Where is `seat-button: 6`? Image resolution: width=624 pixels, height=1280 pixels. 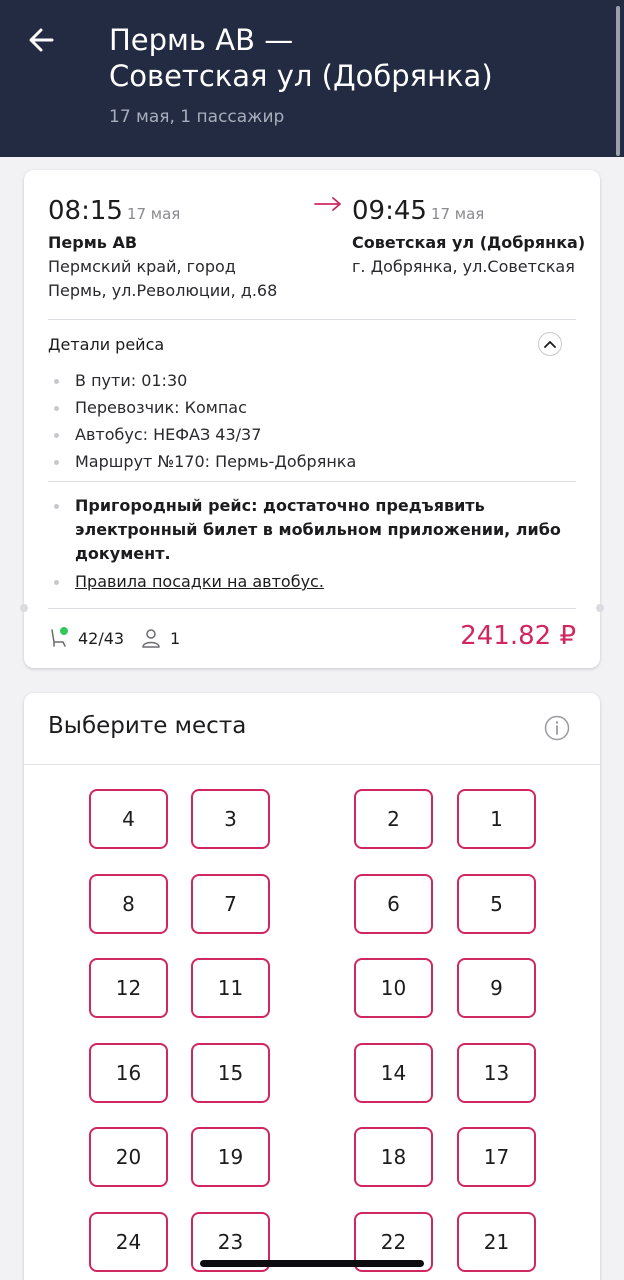
seat-button: 6 is located at coordinates (393, 904).